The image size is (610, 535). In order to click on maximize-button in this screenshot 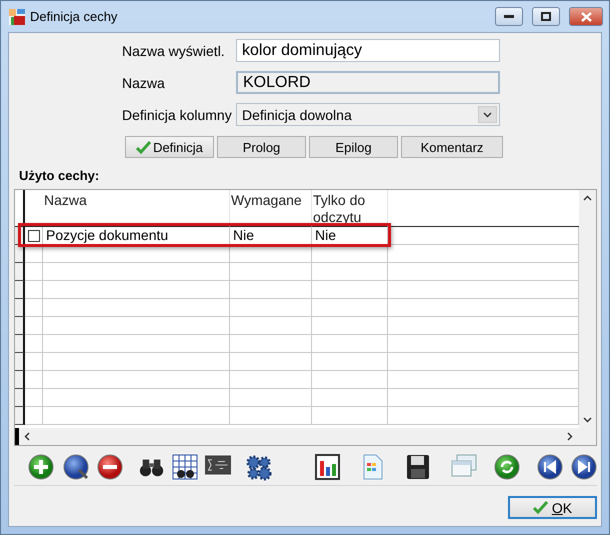, I will do `click(546, 16)`.